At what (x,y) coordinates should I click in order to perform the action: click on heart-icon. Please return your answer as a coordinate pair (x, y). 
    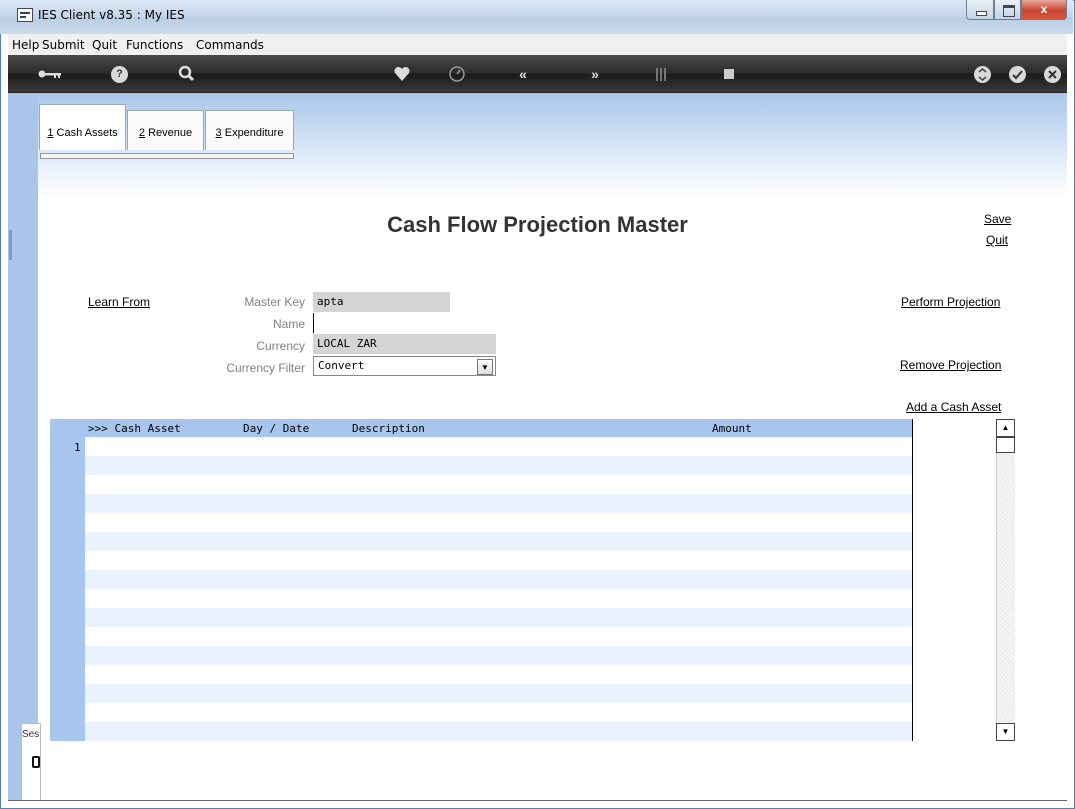
    Looking at the image, I should click on (402, 74).